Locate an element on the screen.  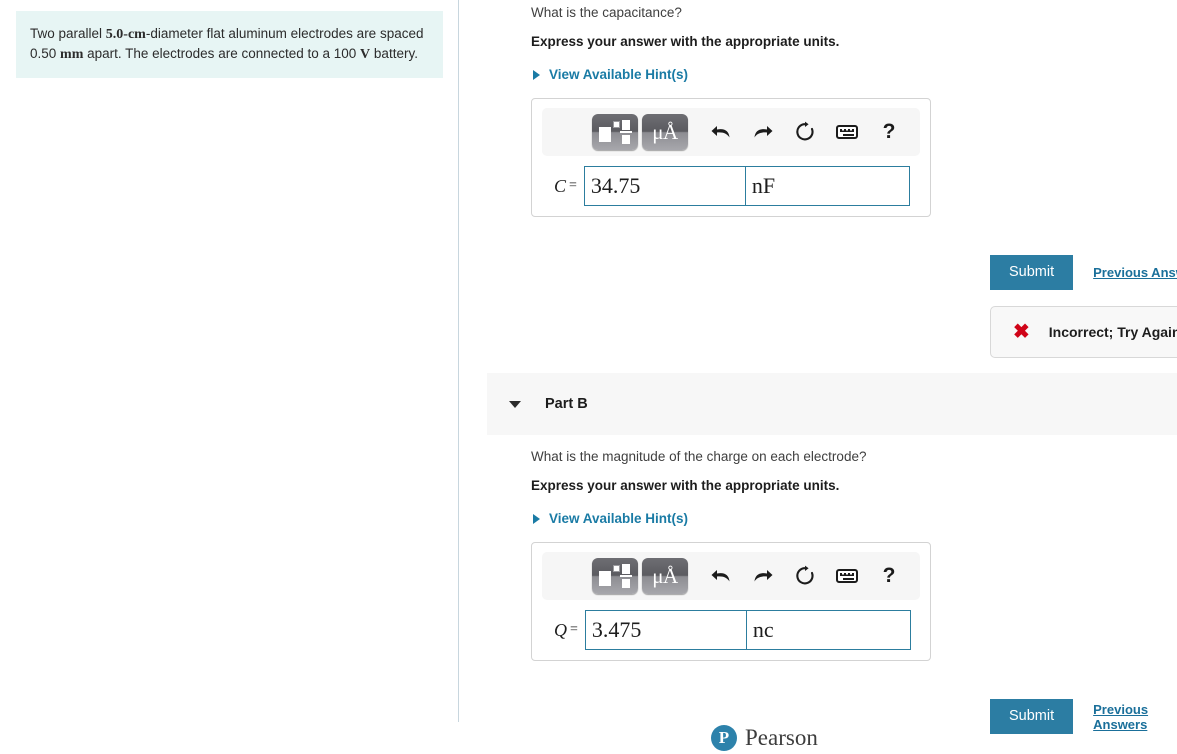
part-a-equals: = is located at coordinates (573, 185).